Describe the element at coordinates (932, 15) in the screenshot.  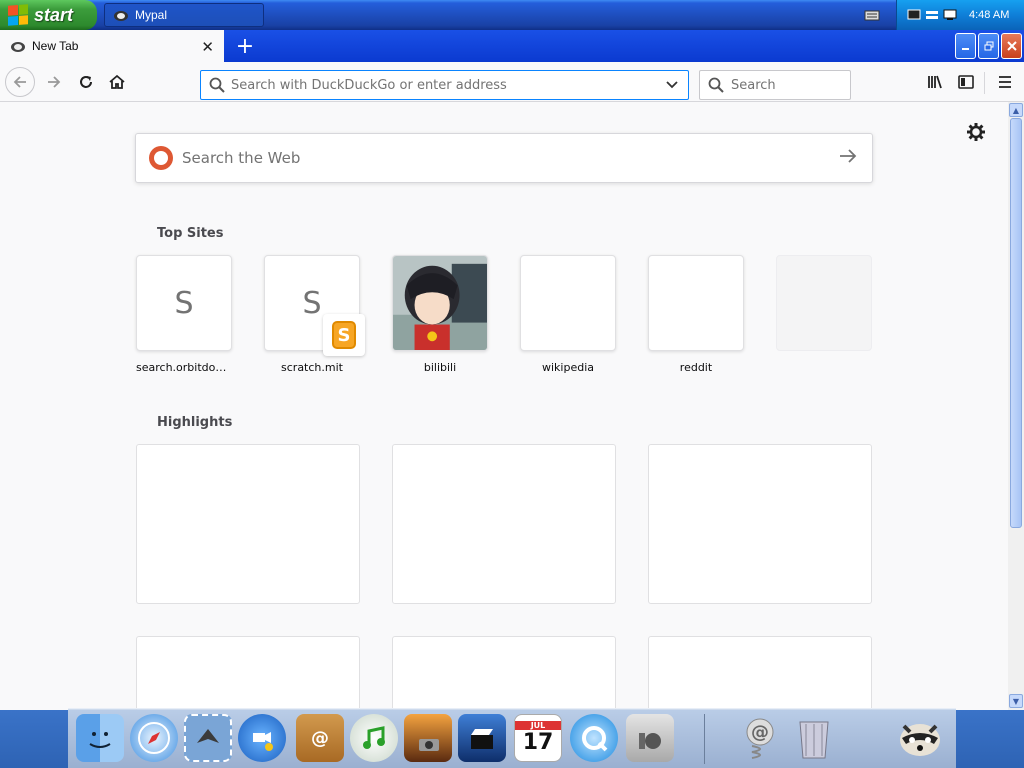
I see `tray-network-icon` at that location.